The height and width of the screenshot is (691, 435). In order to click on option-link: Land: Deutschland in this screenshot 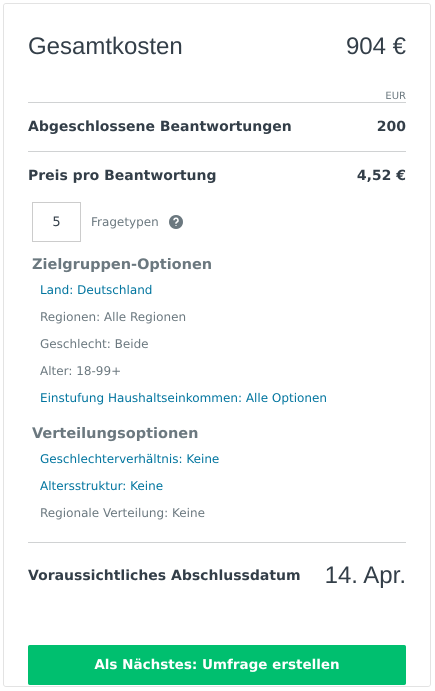, I will do `click(90, 289)`.